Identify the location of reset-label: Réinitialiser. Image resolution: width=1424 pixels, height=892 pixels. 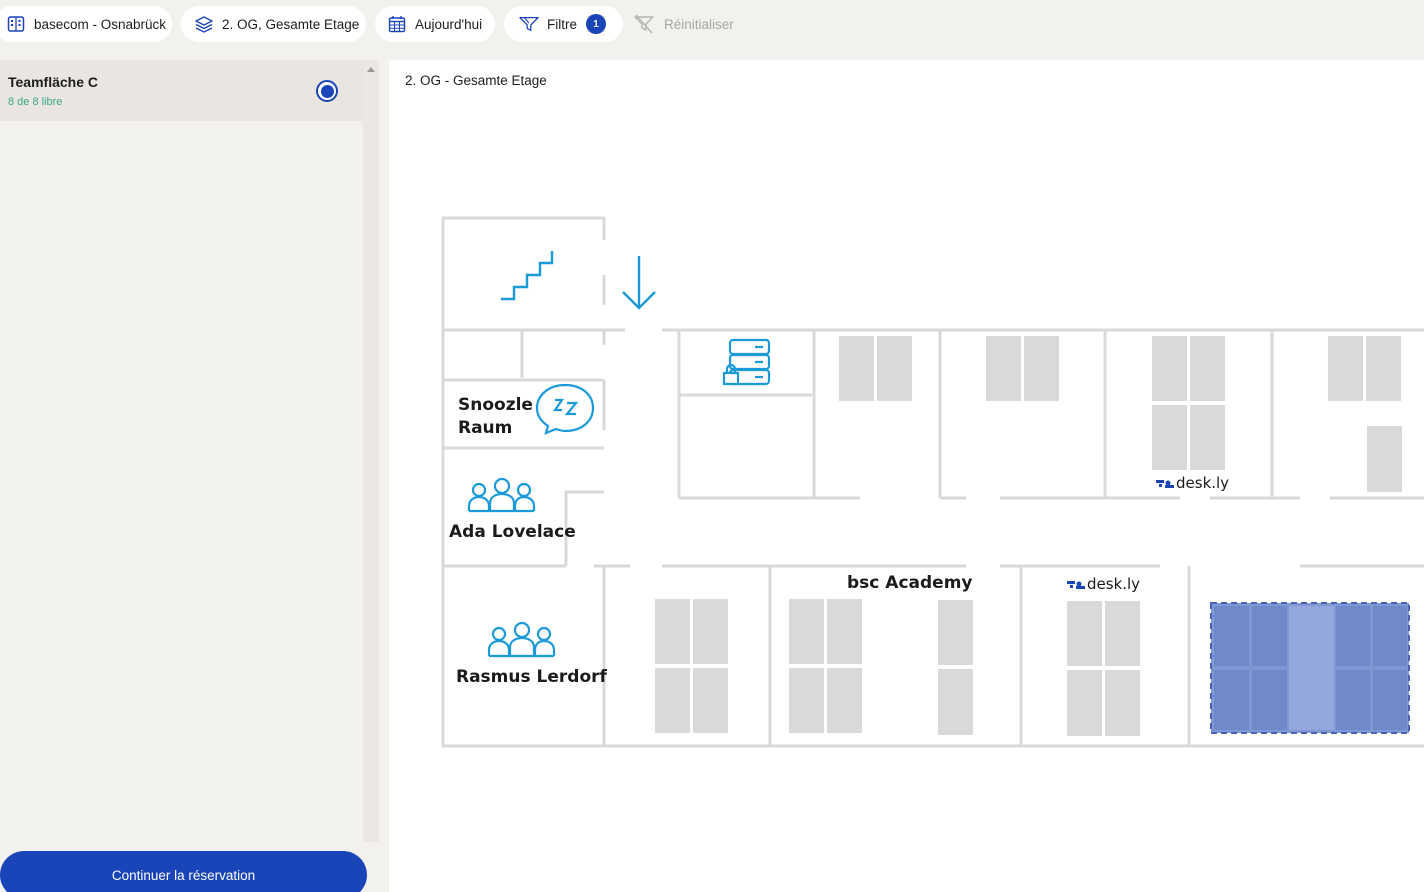
(699, 24).